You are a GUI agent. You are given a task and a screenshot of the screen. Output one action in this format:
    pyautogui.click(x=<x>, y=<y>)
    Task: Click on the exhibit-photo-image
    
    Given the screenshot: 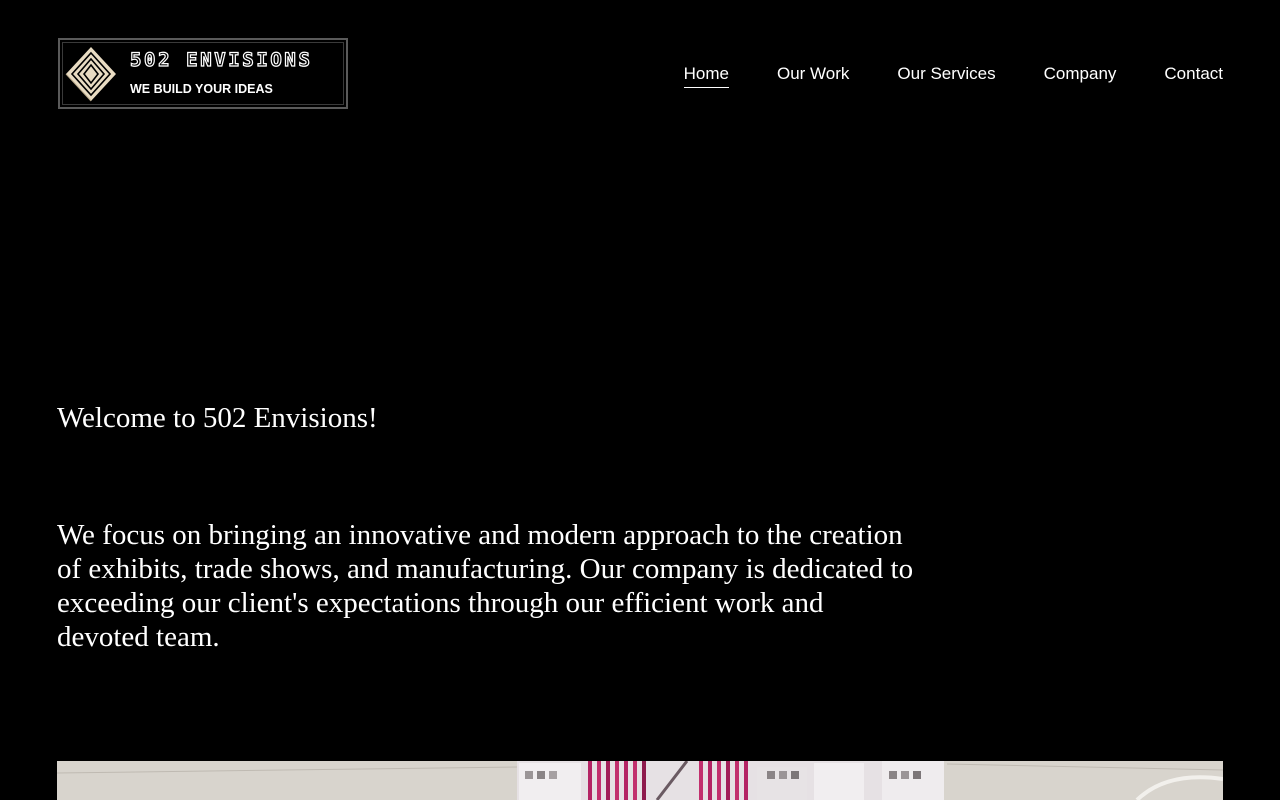 What is the action you would take?
    pyautogui.click(x=640, y=780)
    